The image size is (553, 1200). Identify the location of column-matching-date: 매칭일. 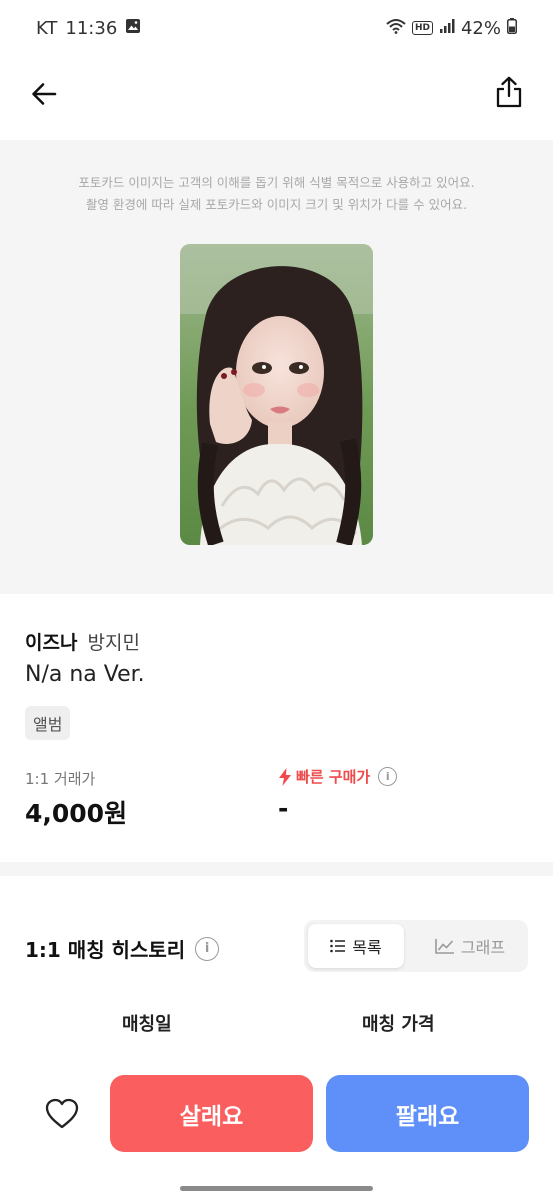
(147, 1024).